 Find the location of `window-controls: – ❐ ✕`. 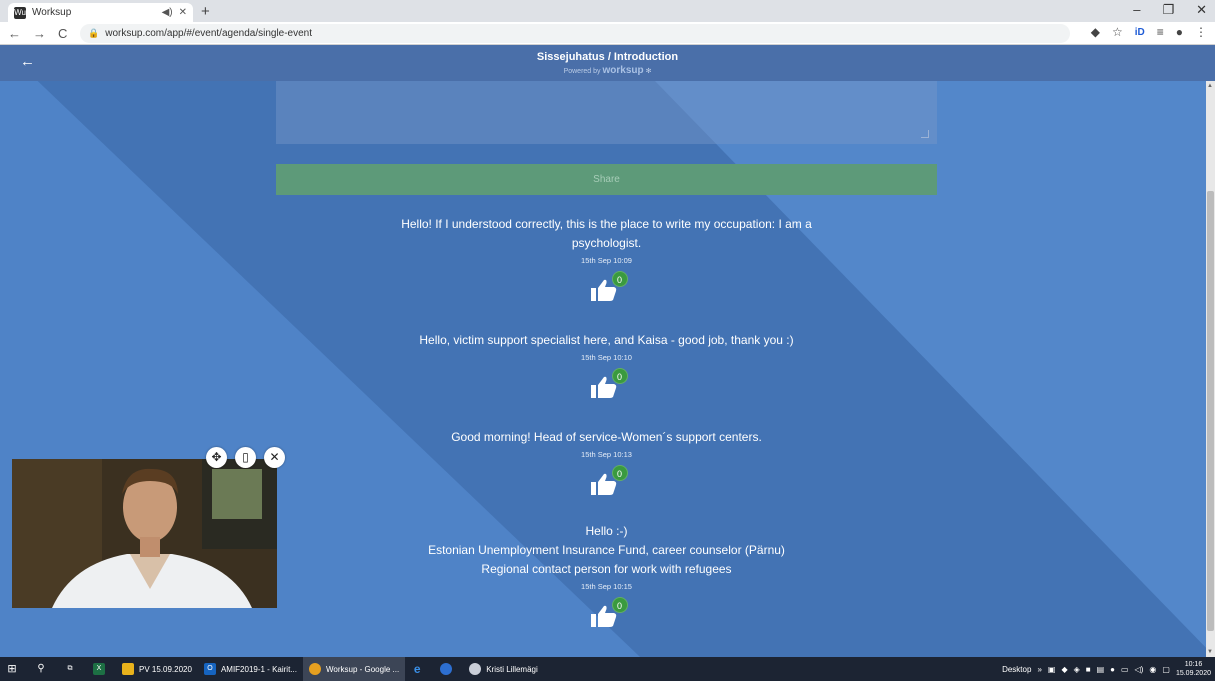

window-controls: – ❐ ✕ is located at coordinates (1170, 10).